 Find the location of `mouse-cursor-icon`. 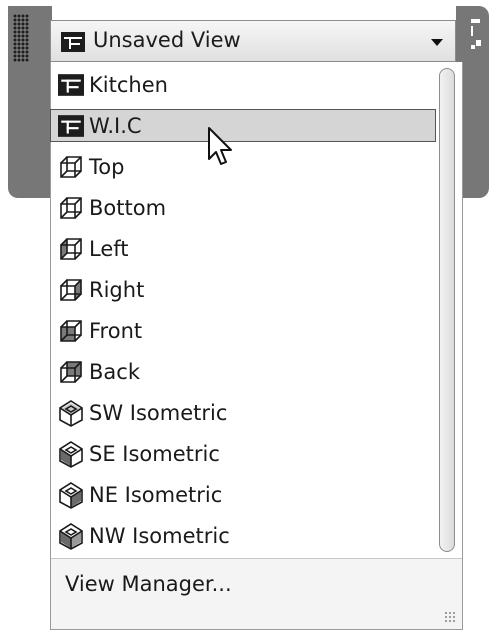

mouse-cursor-icon is located at coordinates (220, 146).